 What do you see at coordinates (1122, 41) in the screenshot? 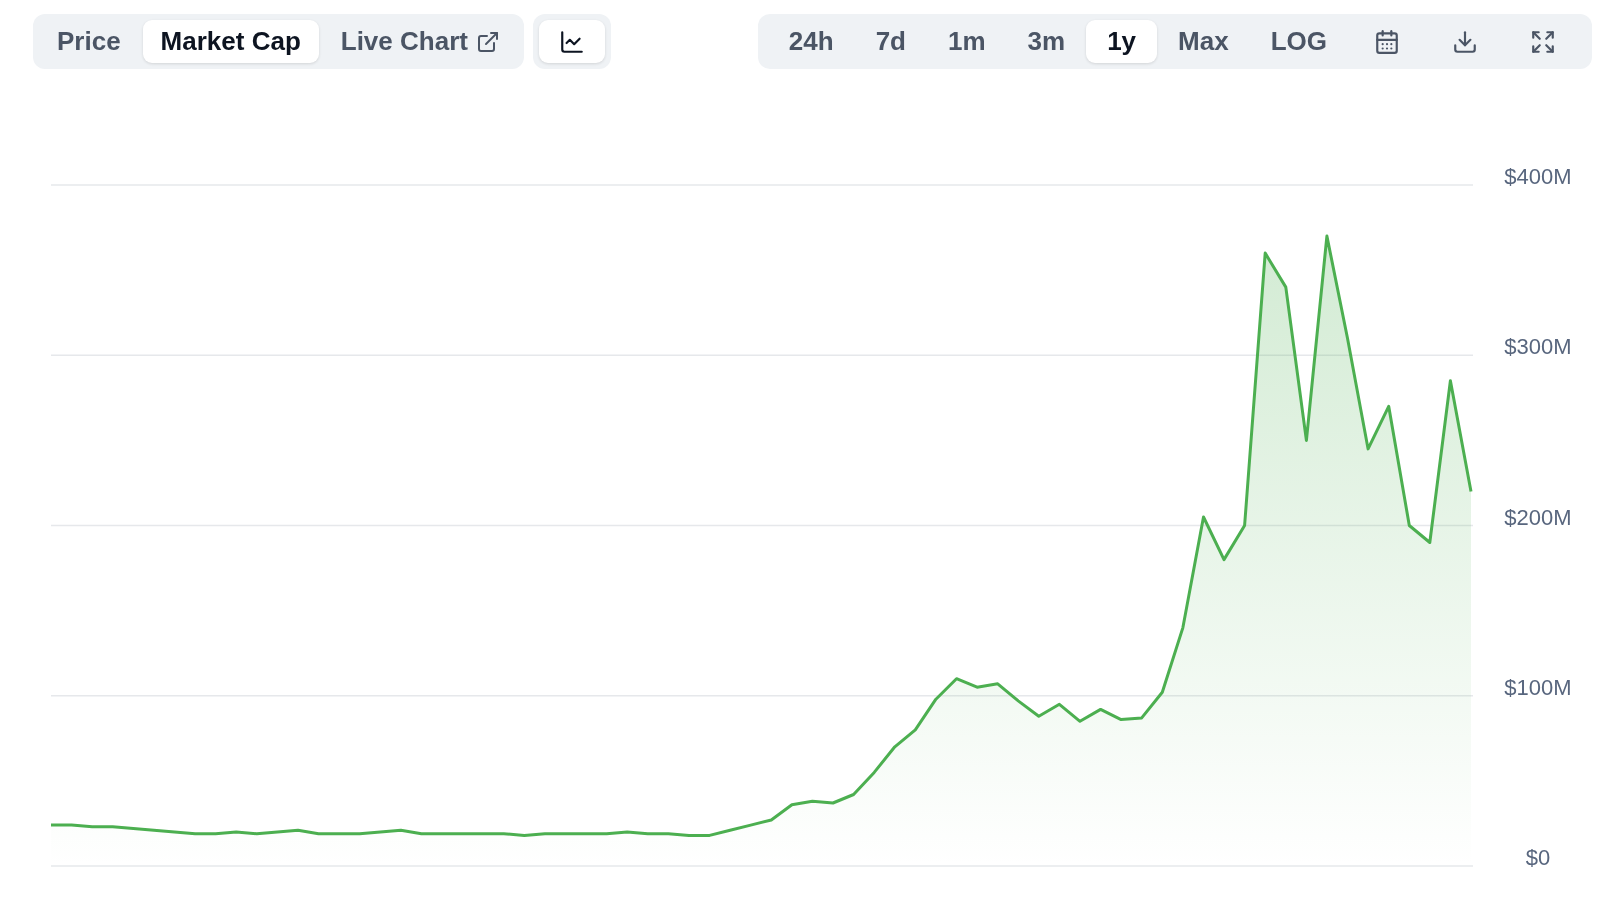
I see `range-tab: 1y` at bounding box center [1122, 41].